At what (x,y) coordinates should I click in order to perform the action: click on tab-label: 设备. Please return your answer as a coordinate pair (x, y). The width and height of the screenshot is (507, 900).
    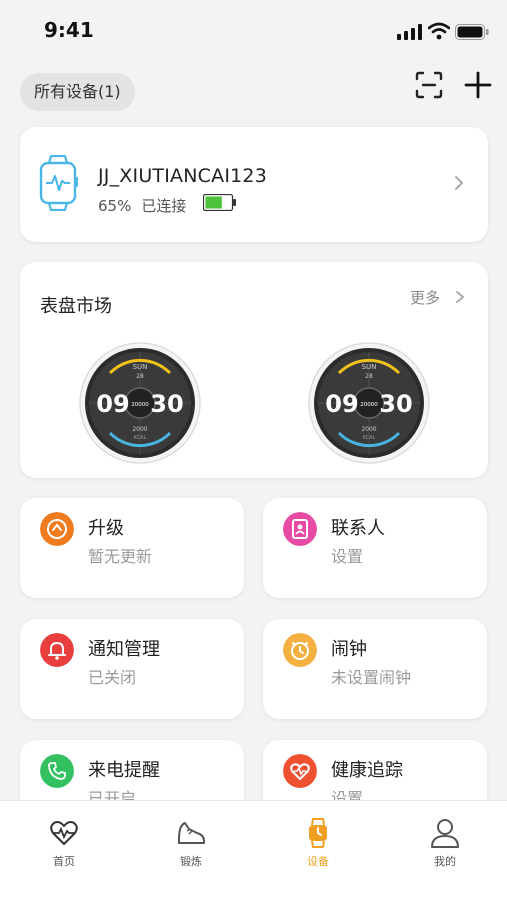
    Looking at the image, I should click on (318, 861).